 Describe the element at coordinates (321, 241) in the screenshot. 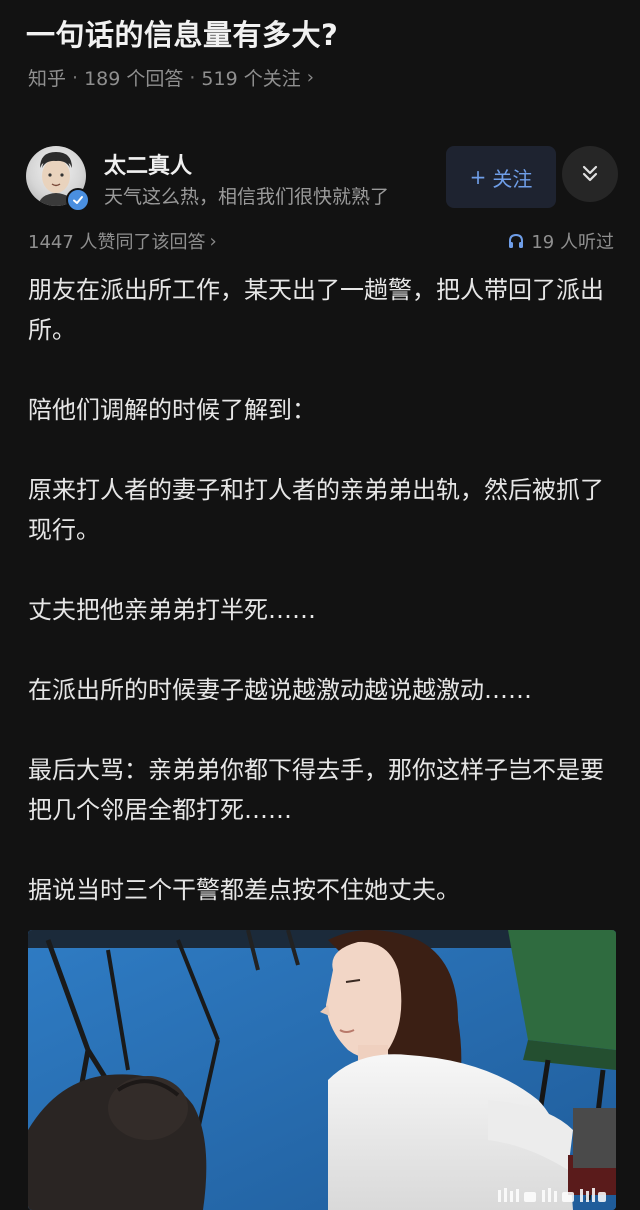

I see `answer-stats: 1447 人赞同了该回答 › 19 人听过` at that location.